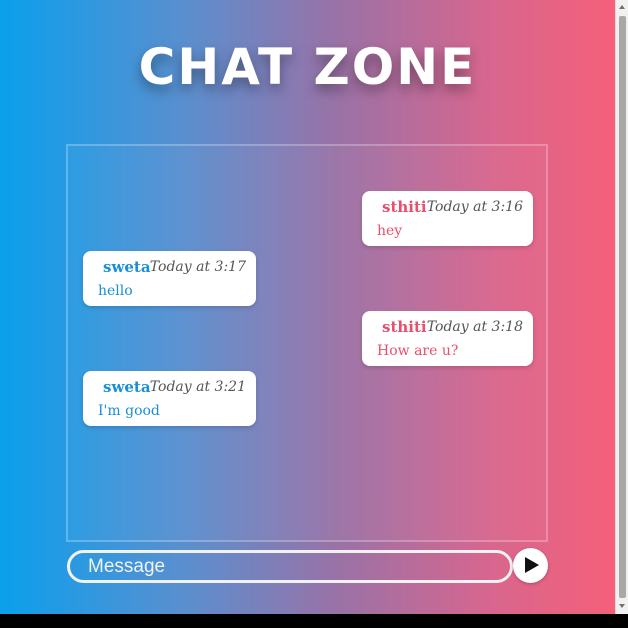  What do you see at coordinates (447, 338) in the screenshot?
I see `message-bubble: sthiti Today at 3:18 How are u?` at bounding box center [447, 338].